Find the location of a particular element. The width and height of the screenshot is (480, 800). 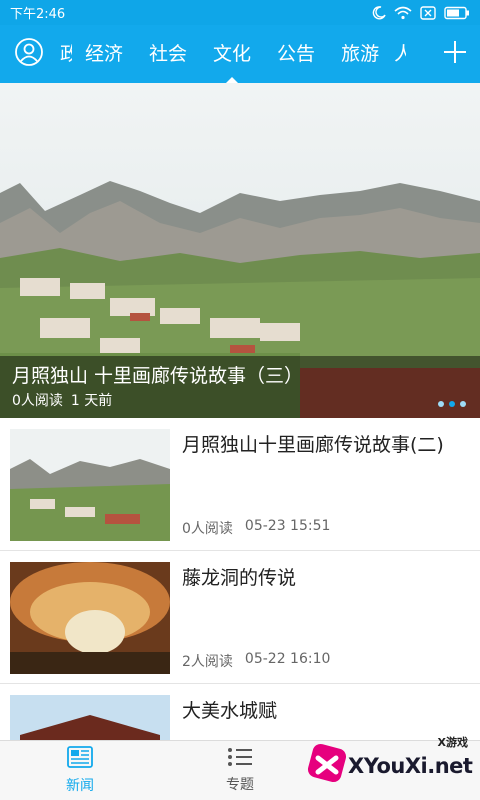

hero-time: 1 天前 is located at coordinates (91, 401).